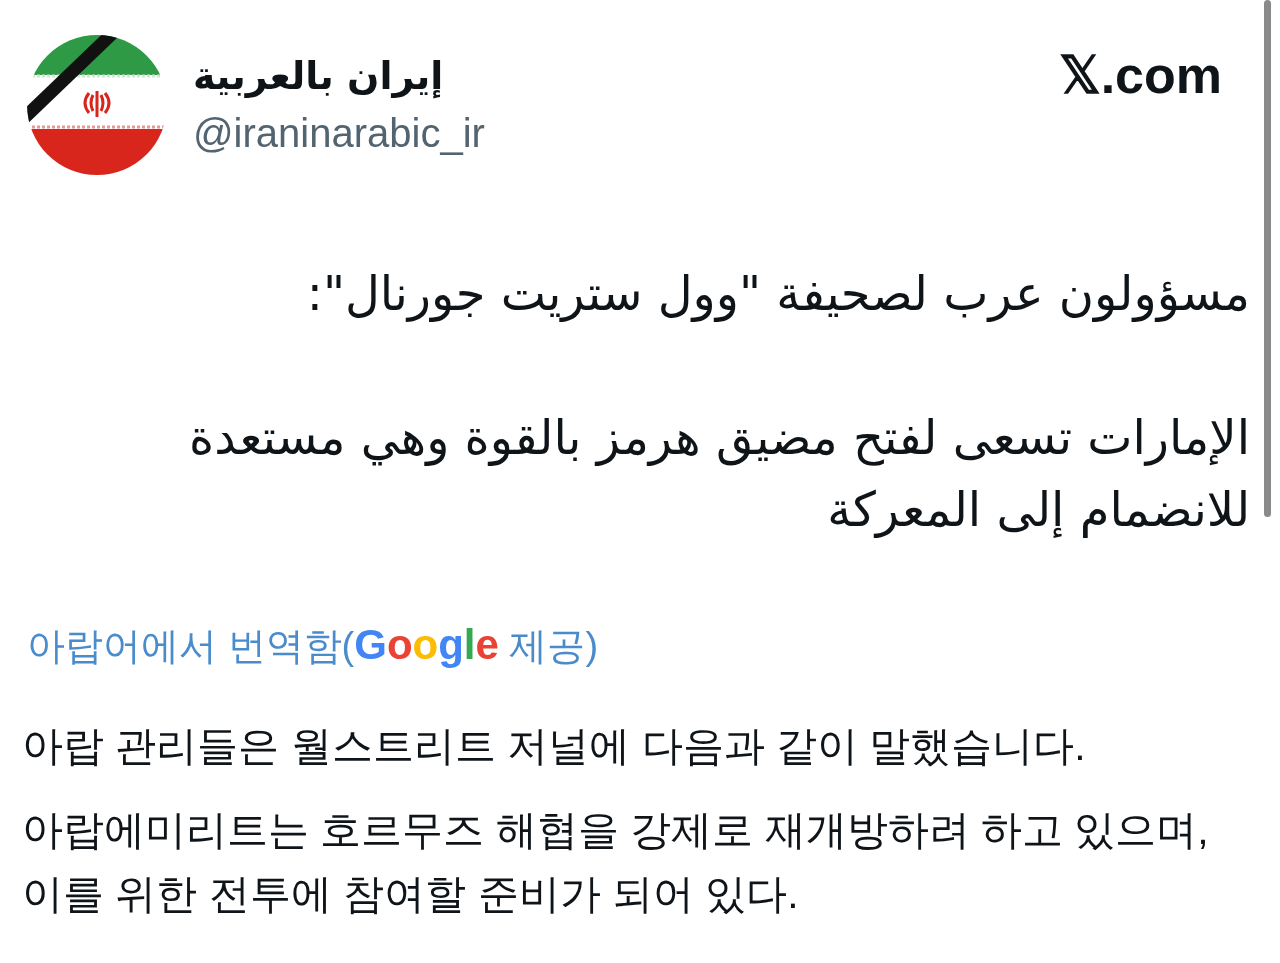  Describe the element at coordinates (339, 133) in the screenshot. I see `user-handle: @iraninarabic_ir` at that location.